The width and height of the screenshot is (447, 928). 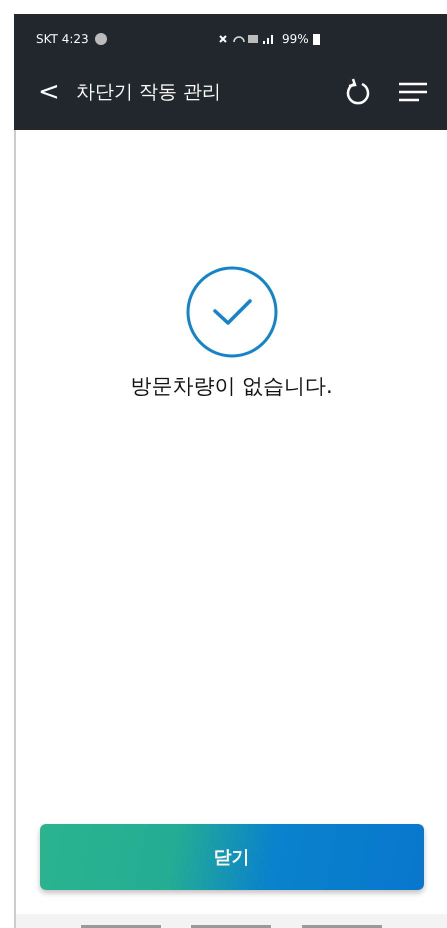 What do you see at coordinates (149, 92) in the screenshot?
I see `page-title: 차단기 작동 관리` at bounding box center [149, 92].